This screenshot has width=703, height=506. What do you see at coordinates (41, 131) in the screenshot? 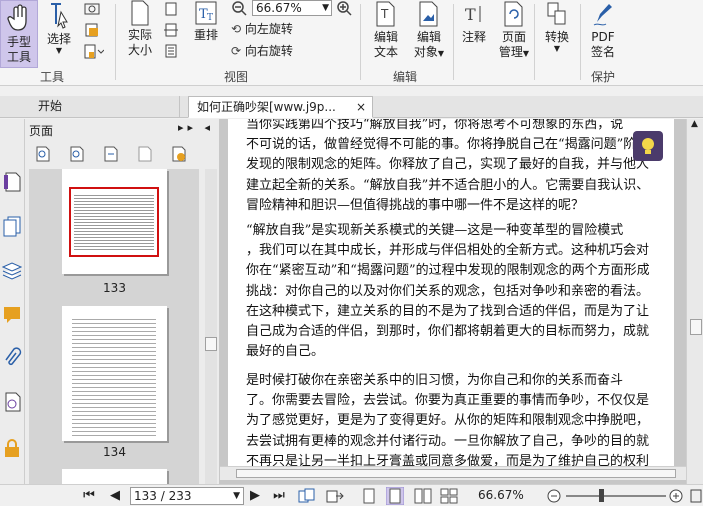
I see `panel-title: 页面` at bounding box center [41, 131].